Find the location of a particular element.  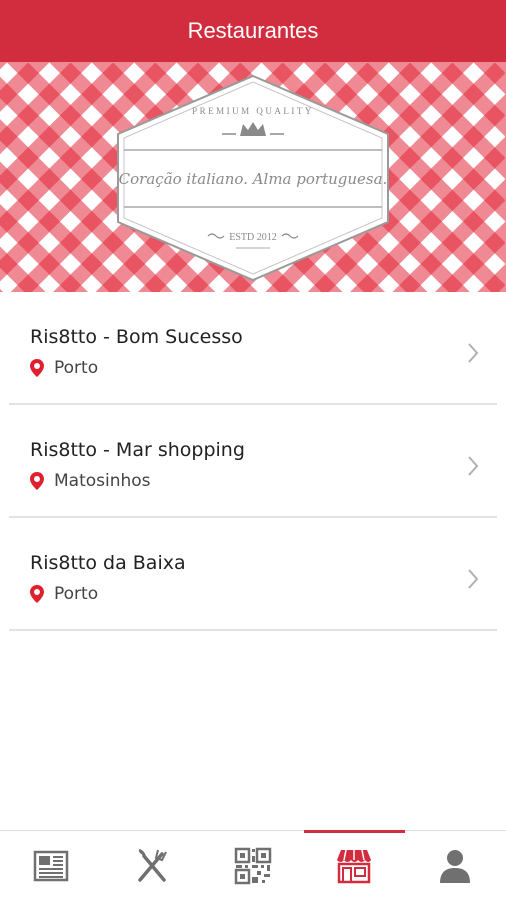

tagline-text: Coração italiano. Alma portuguesa. is located at coordinates (253, 179).